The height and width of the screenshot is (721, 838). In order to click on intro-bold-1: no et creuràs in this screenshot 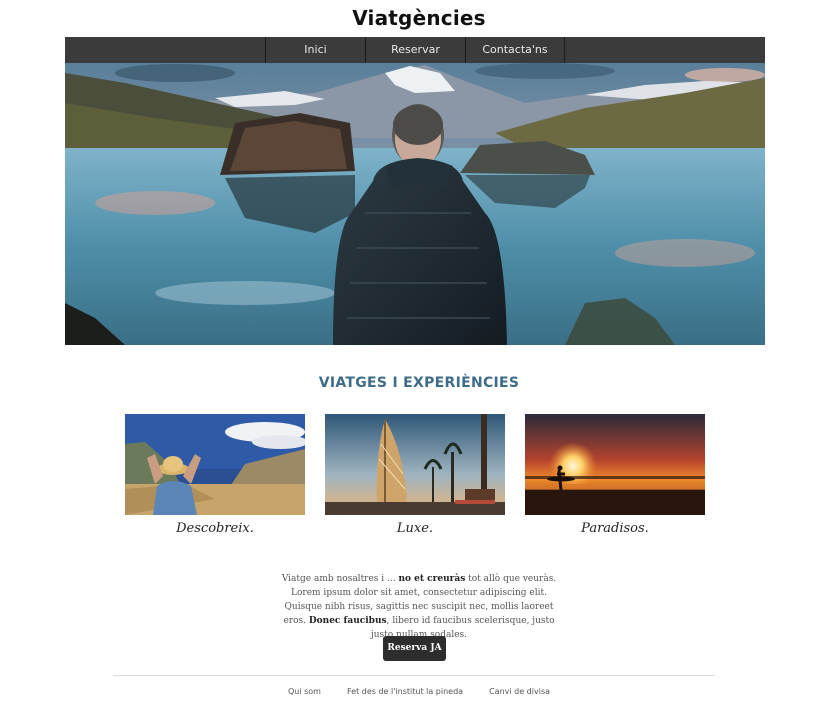, I will do `click(432, 579)`.